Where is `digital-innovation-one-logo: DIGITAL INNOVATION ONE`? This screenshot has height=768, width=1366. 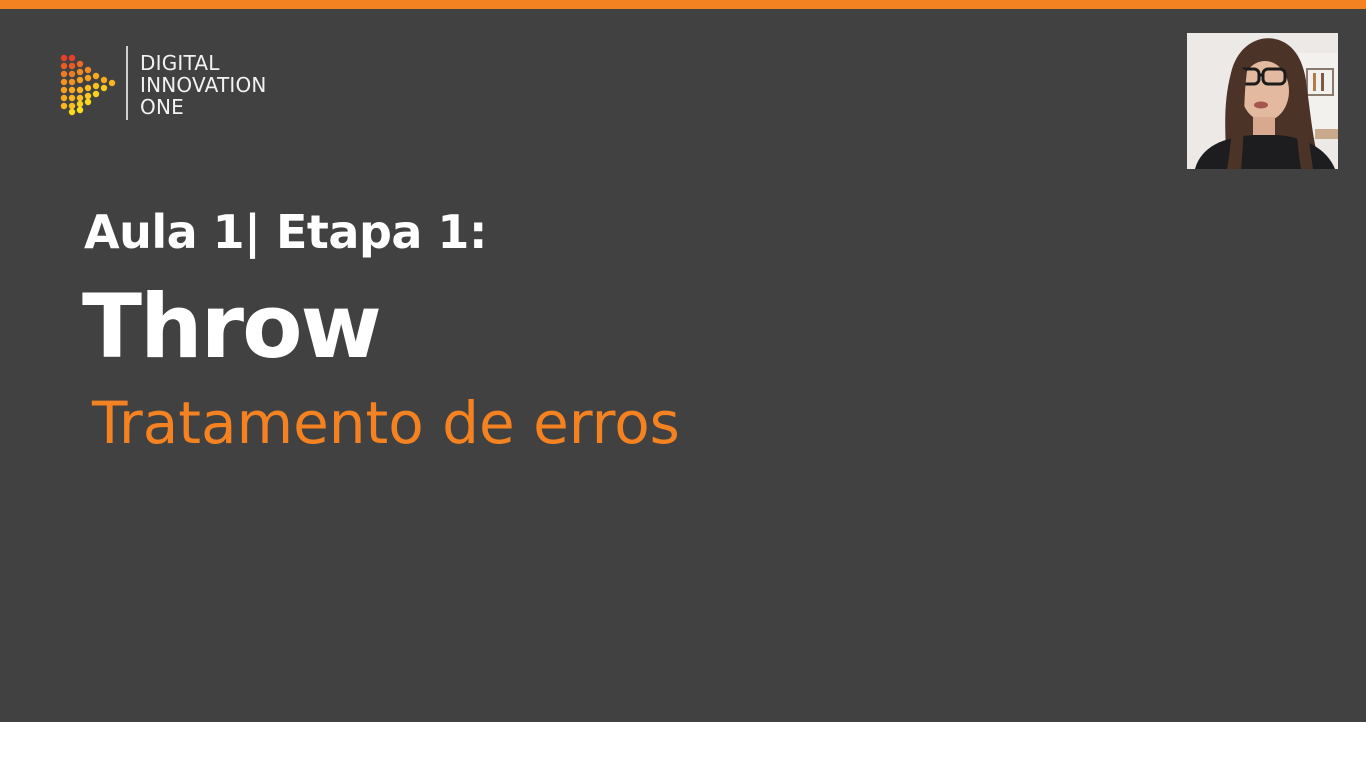
digital-innovation-one-logo: DIGITAL INNOVATION ONE is located at coordinates (178, 84).